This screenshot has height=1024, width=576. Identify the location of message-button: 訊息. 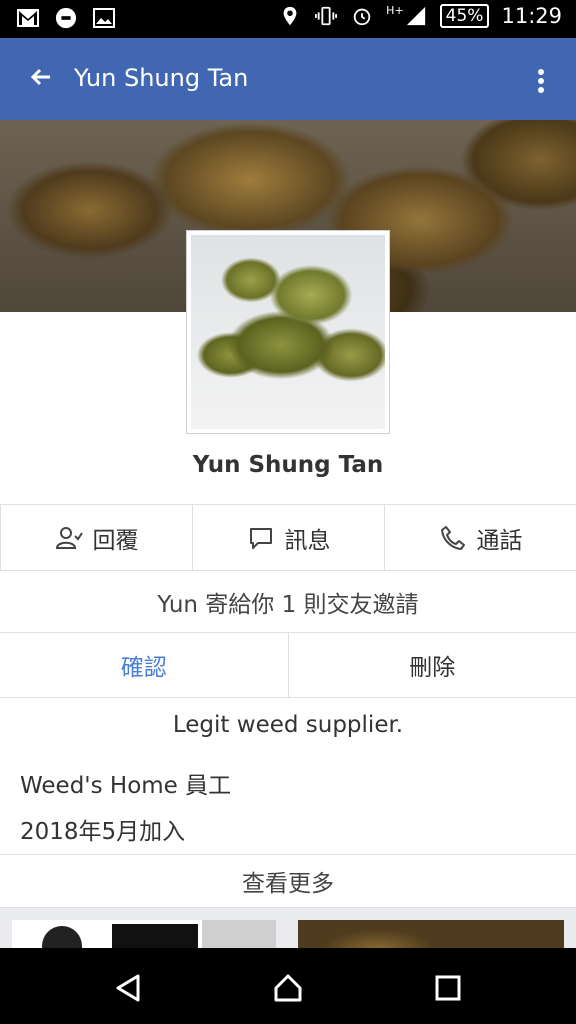
(289, 537).